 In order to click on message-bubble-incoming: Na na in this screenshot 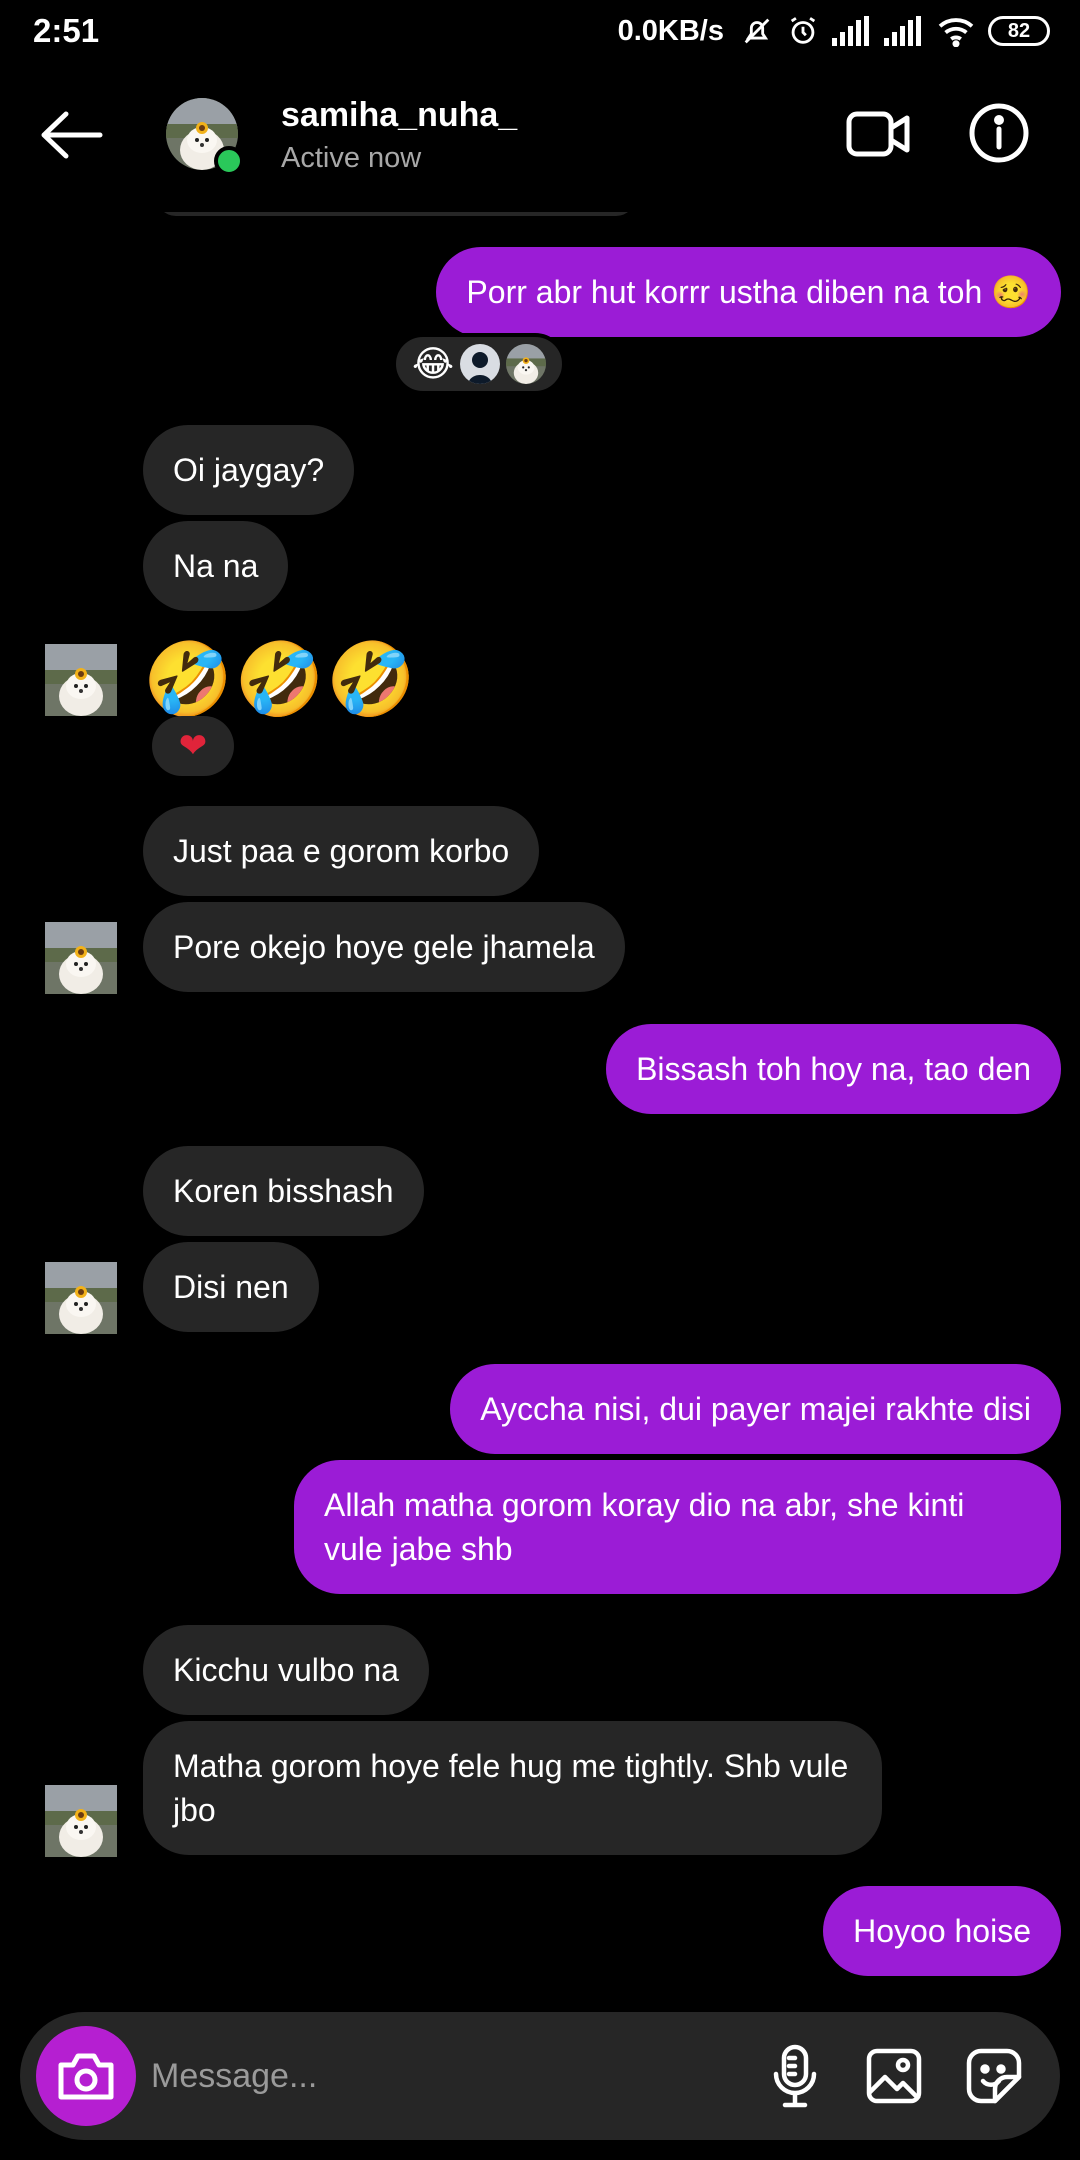, I will do `click(216, 566)`.